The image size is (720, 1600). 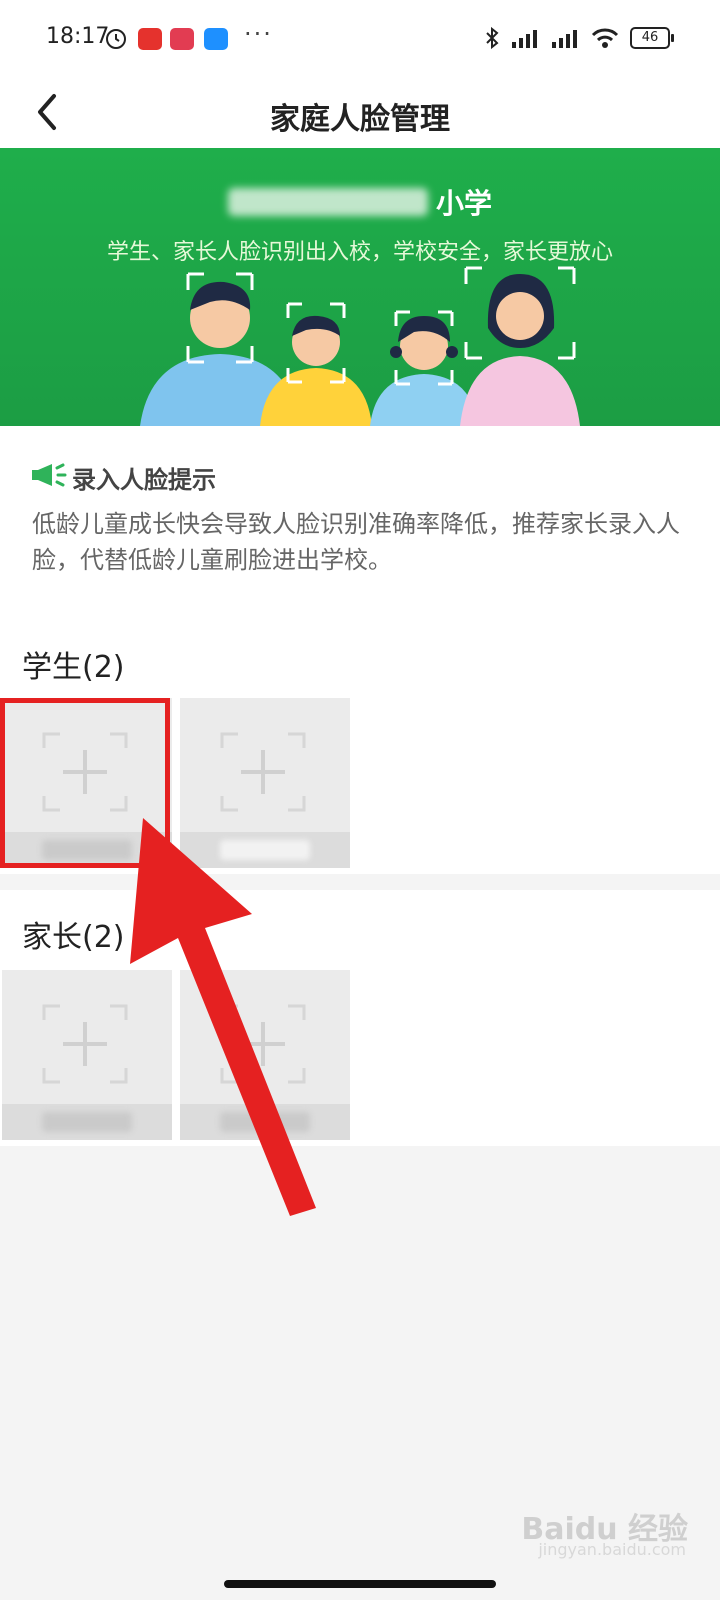 What do you see at coordinates (464, 203) in the screenshot?
I see `school-name-suffix: 小学` at bounding box center [464, 203].